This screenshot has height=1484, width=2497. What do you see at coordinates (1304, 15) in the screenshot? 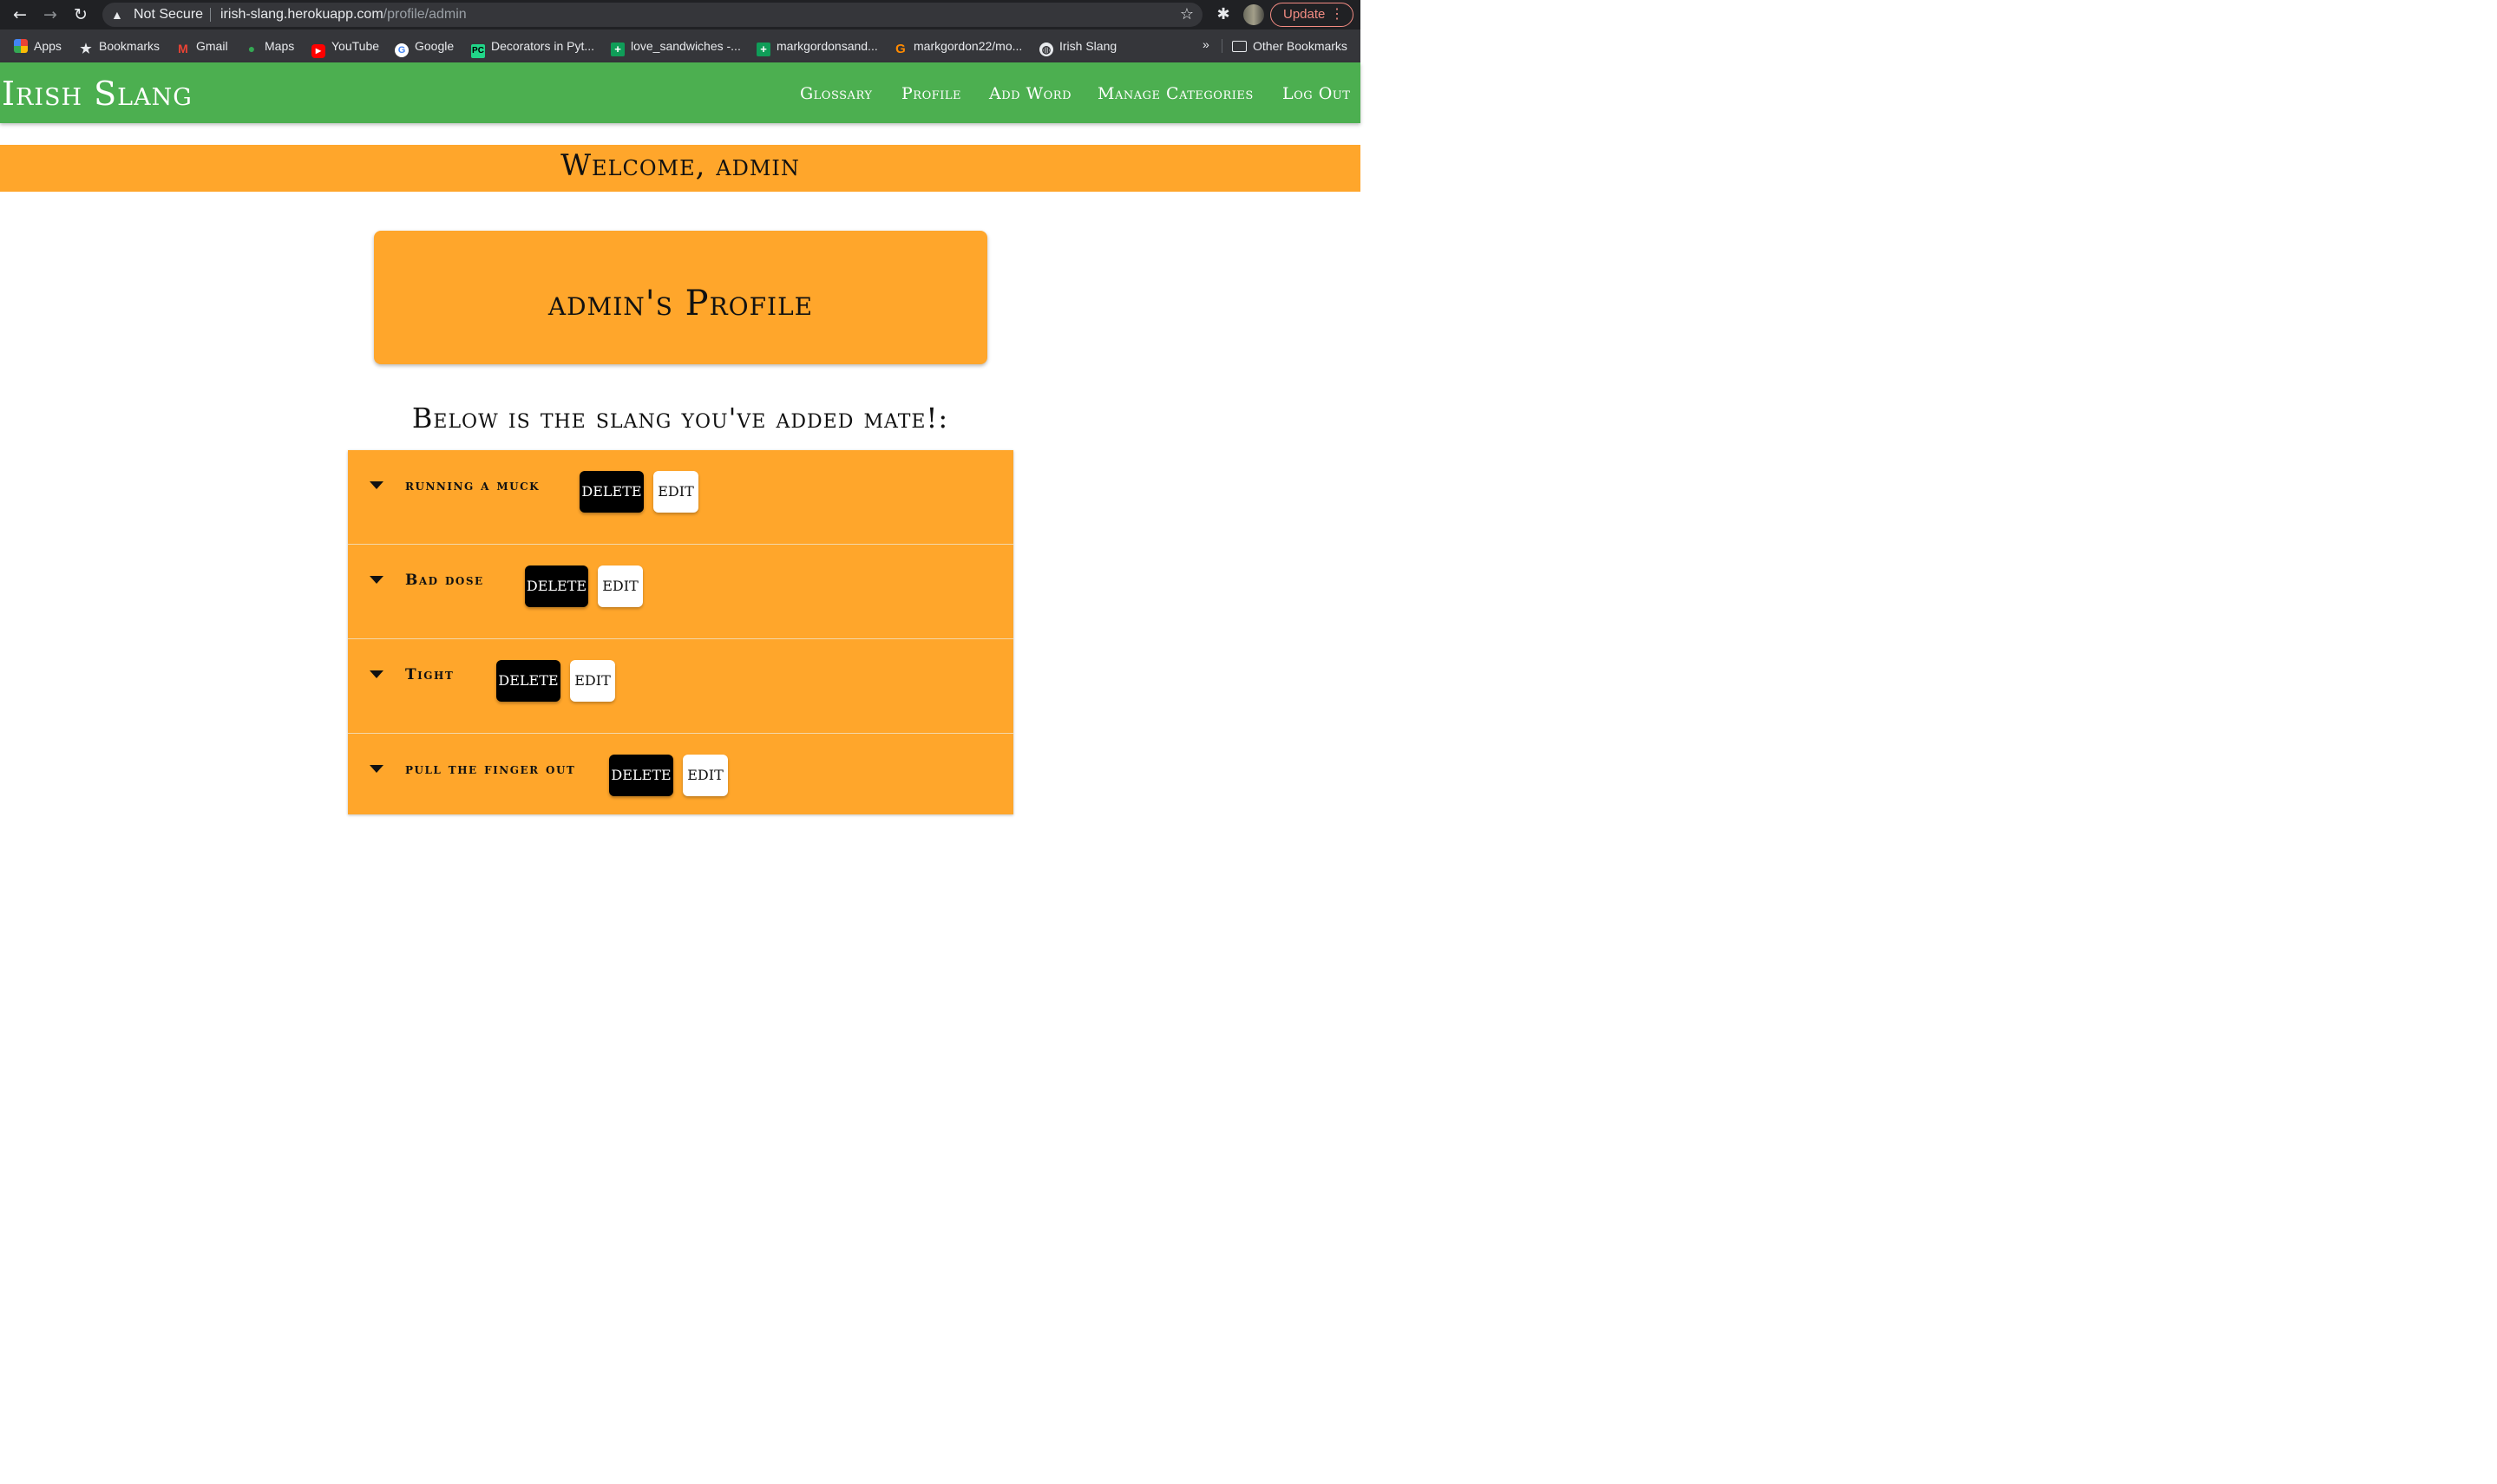
I see `update-label: Update` at bounding box center [1304, 15].